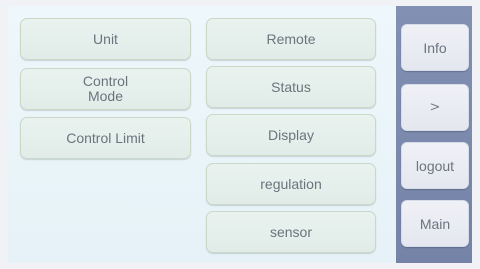 The width and height of the screenshot is (480, 269). What do you see at coordinates (105, 138) in the screenshot?
I see `control-limit-button: Control Limit` at bounding box center [105, 138].